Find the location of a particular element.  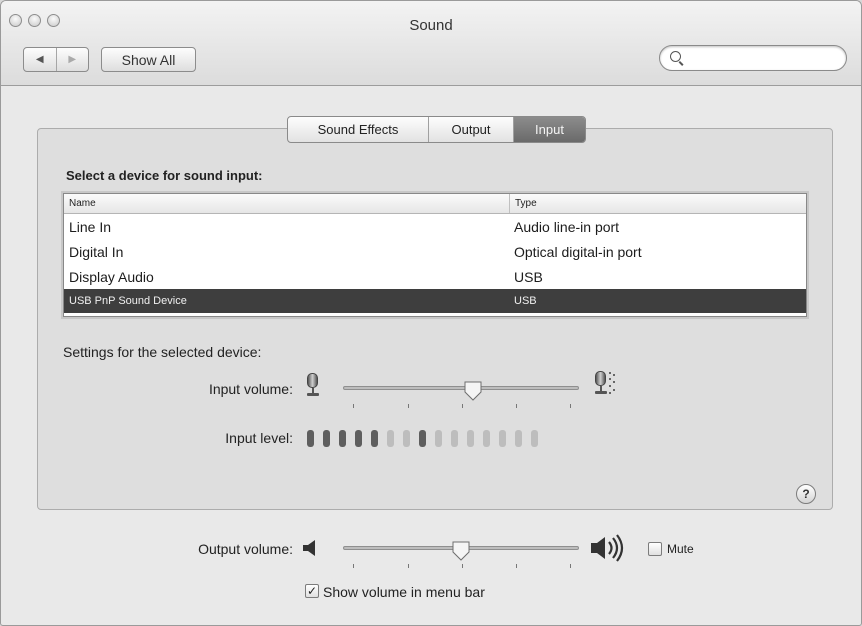

titlebar: Sound ◀ ▶ Show All is located at coordinates (431, 43).